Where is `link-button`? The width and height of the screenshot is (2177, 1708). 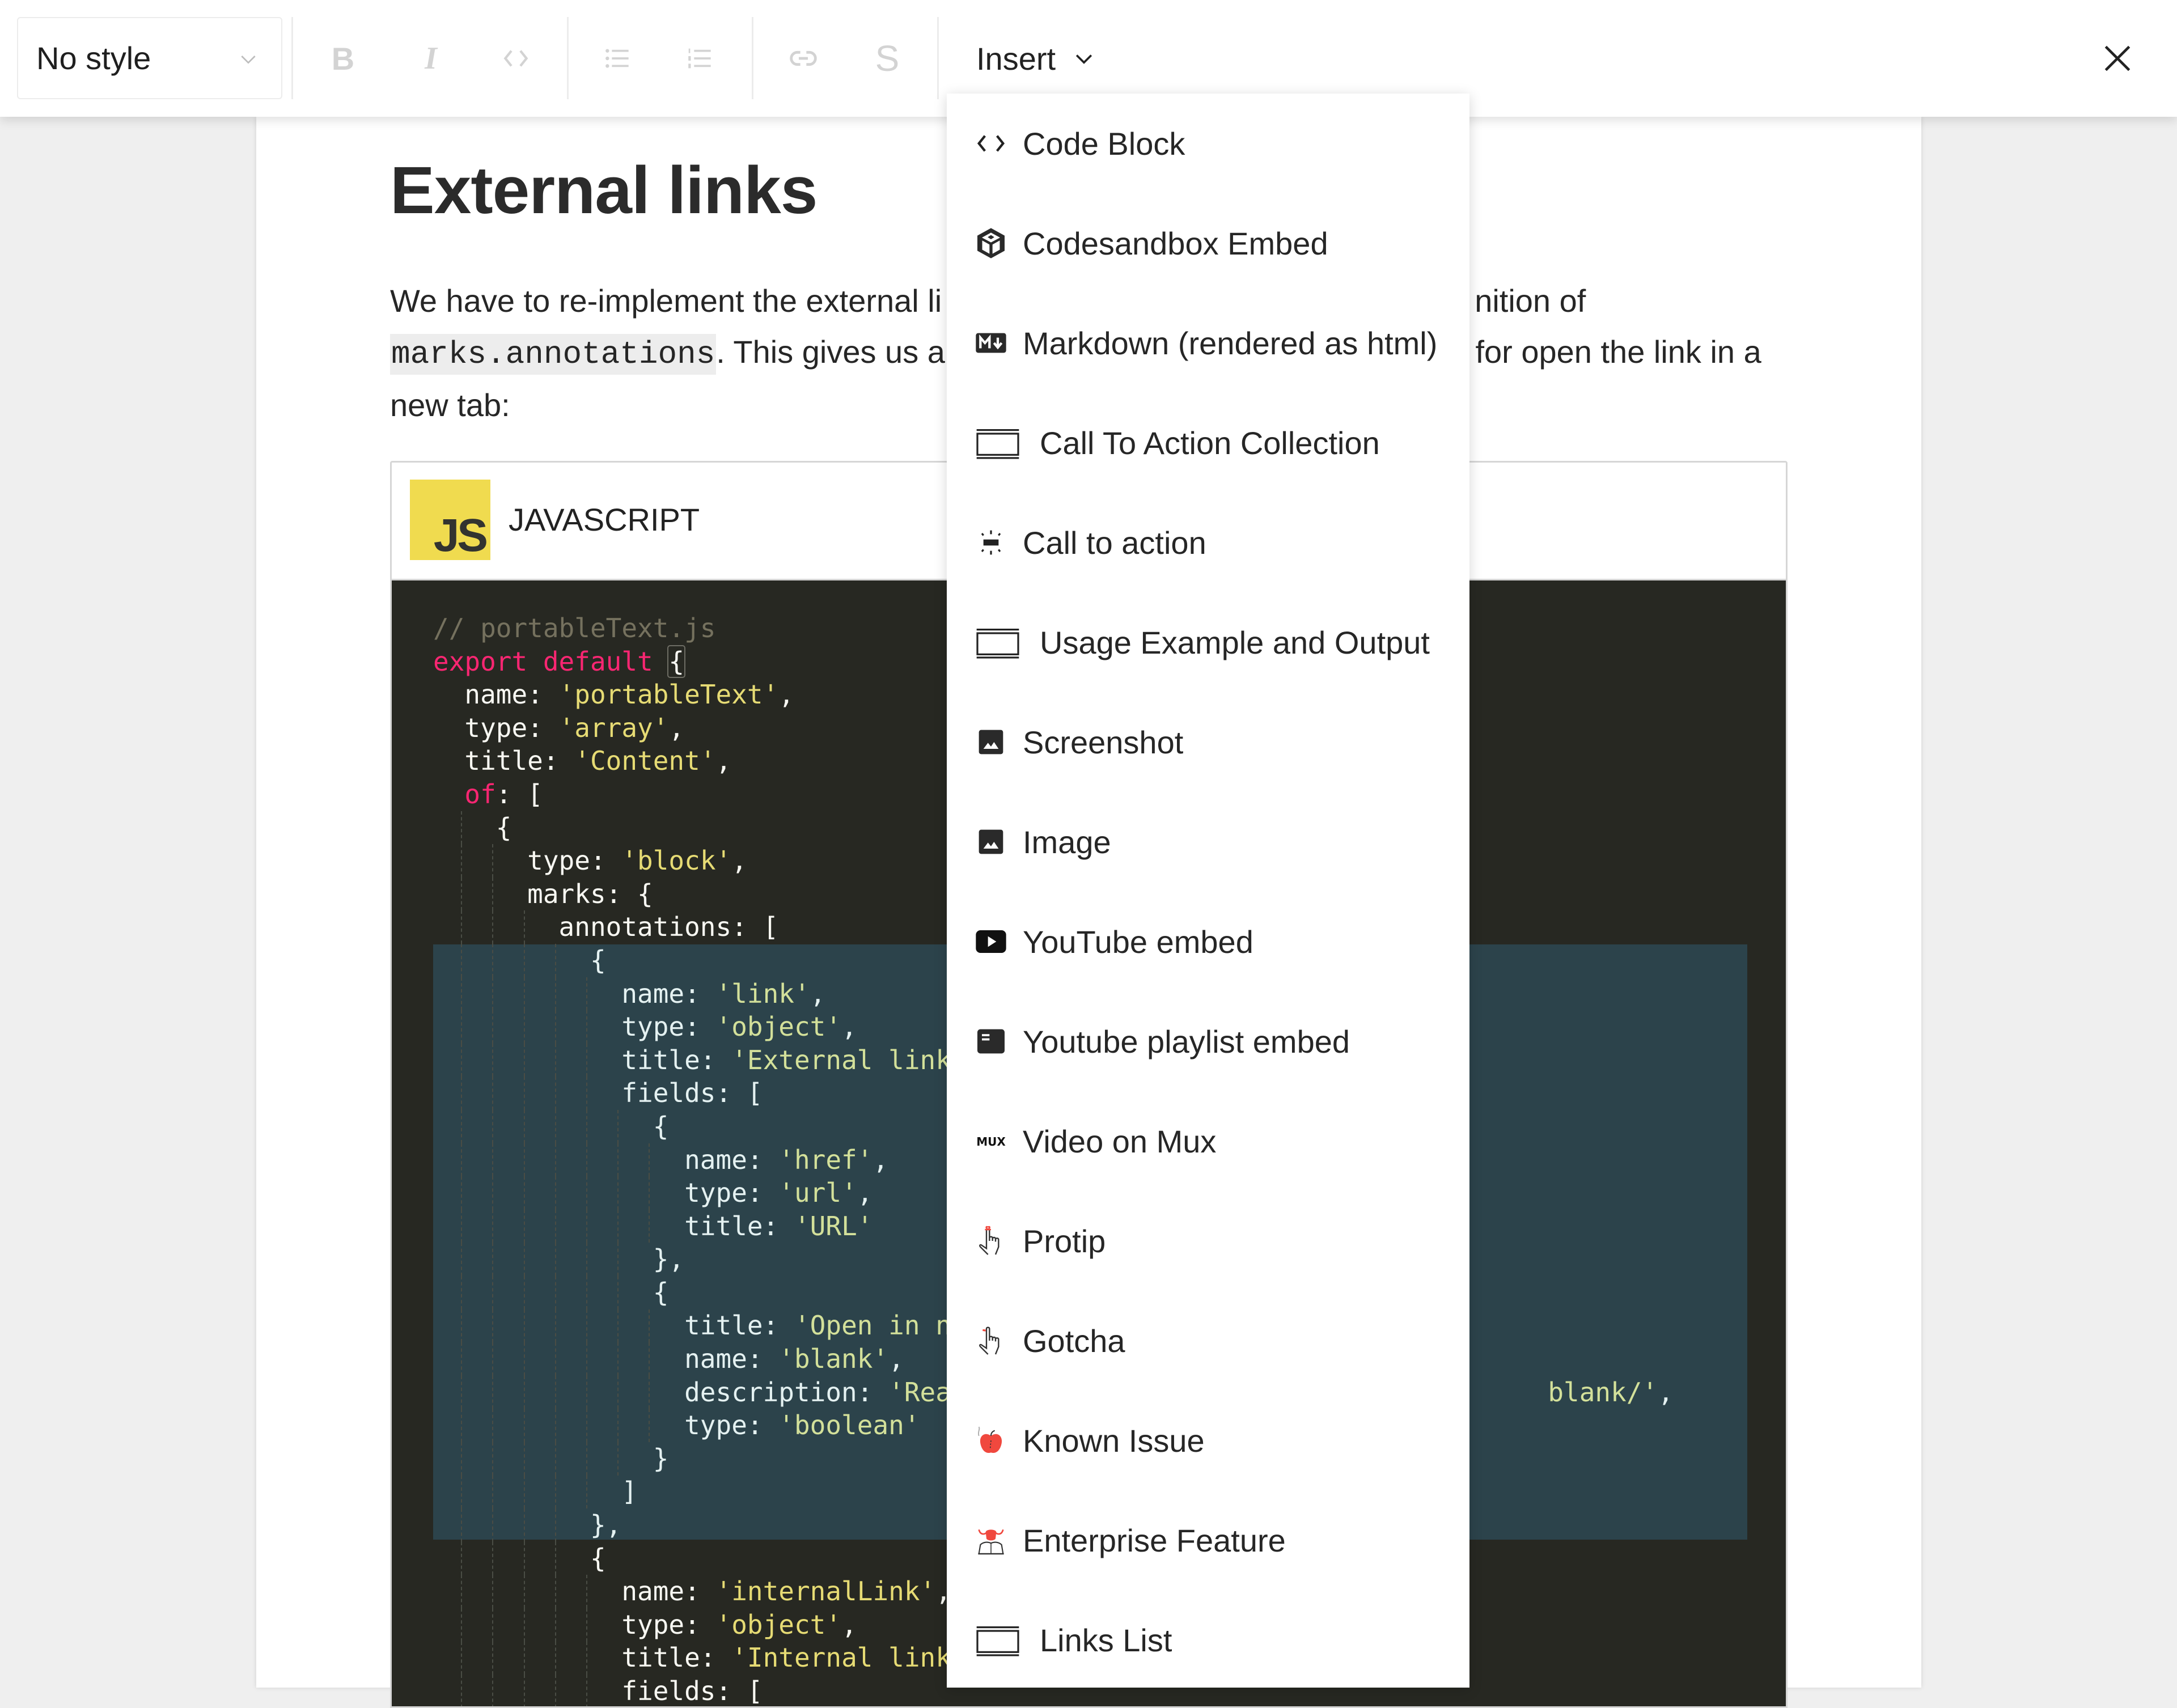 link-button is located at coordinates (803, 58).